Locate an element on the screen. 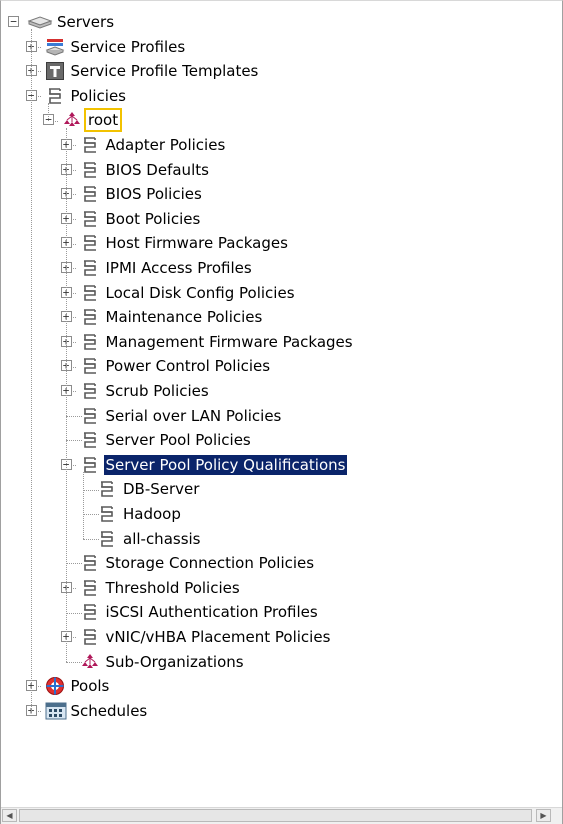  tree-node-label: Management Firmware Packages is located at coordinates (229, 342).